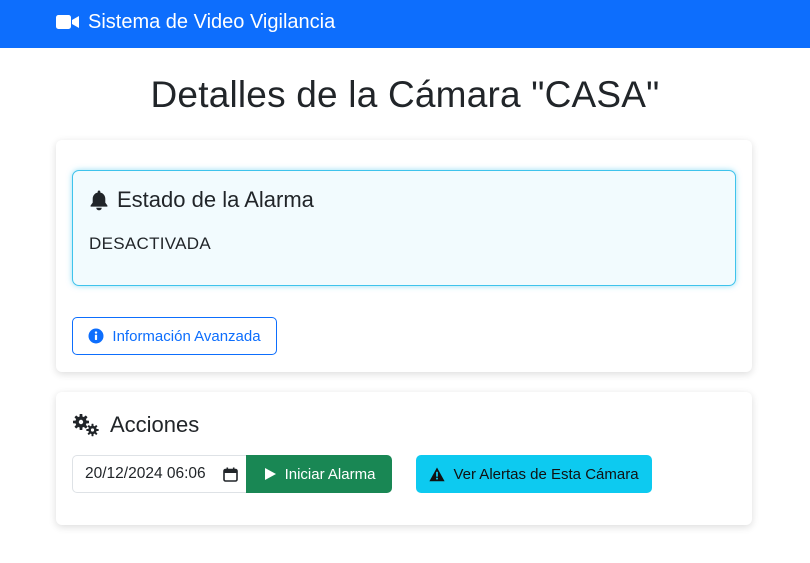 This screenshot has width=810, height=563. What do you see at coordinates (330, 474) in the screenshot?
I see `start-alarm-label: Iniciar Alarma` at bounding box center [330, 474].